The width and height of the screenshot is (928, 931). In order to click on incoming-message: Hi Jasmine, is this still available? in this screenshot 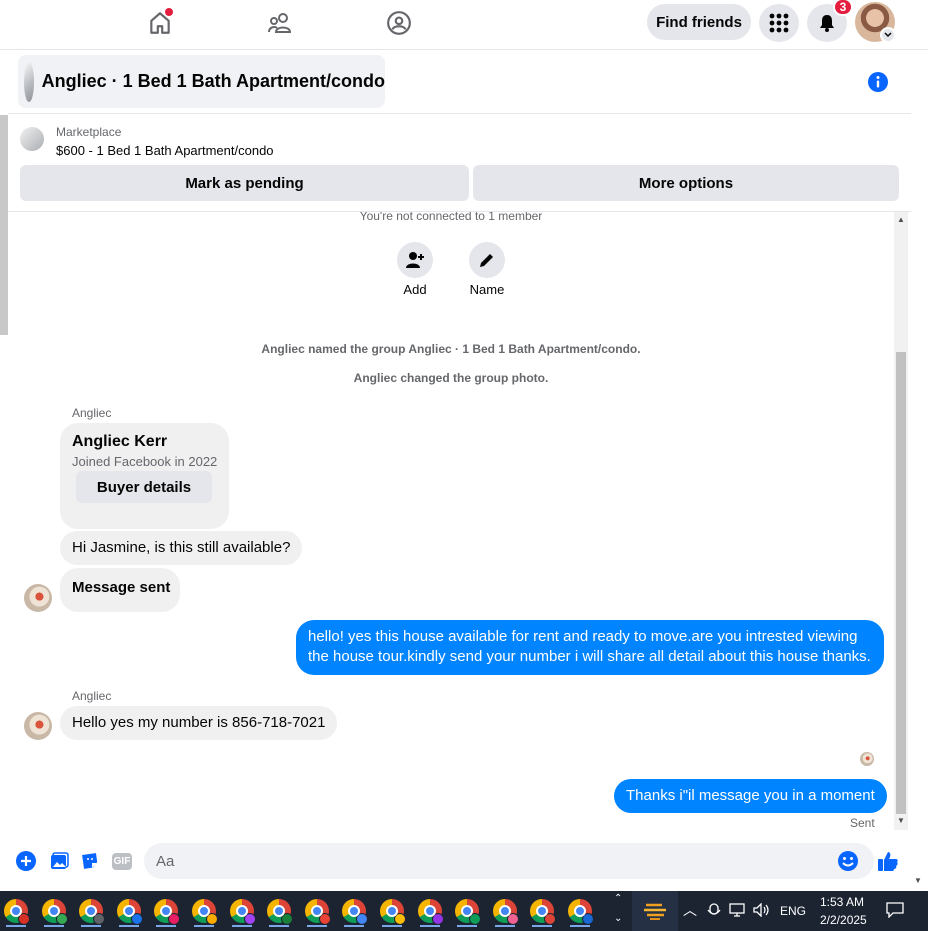, I will do `click(181, 548)`.